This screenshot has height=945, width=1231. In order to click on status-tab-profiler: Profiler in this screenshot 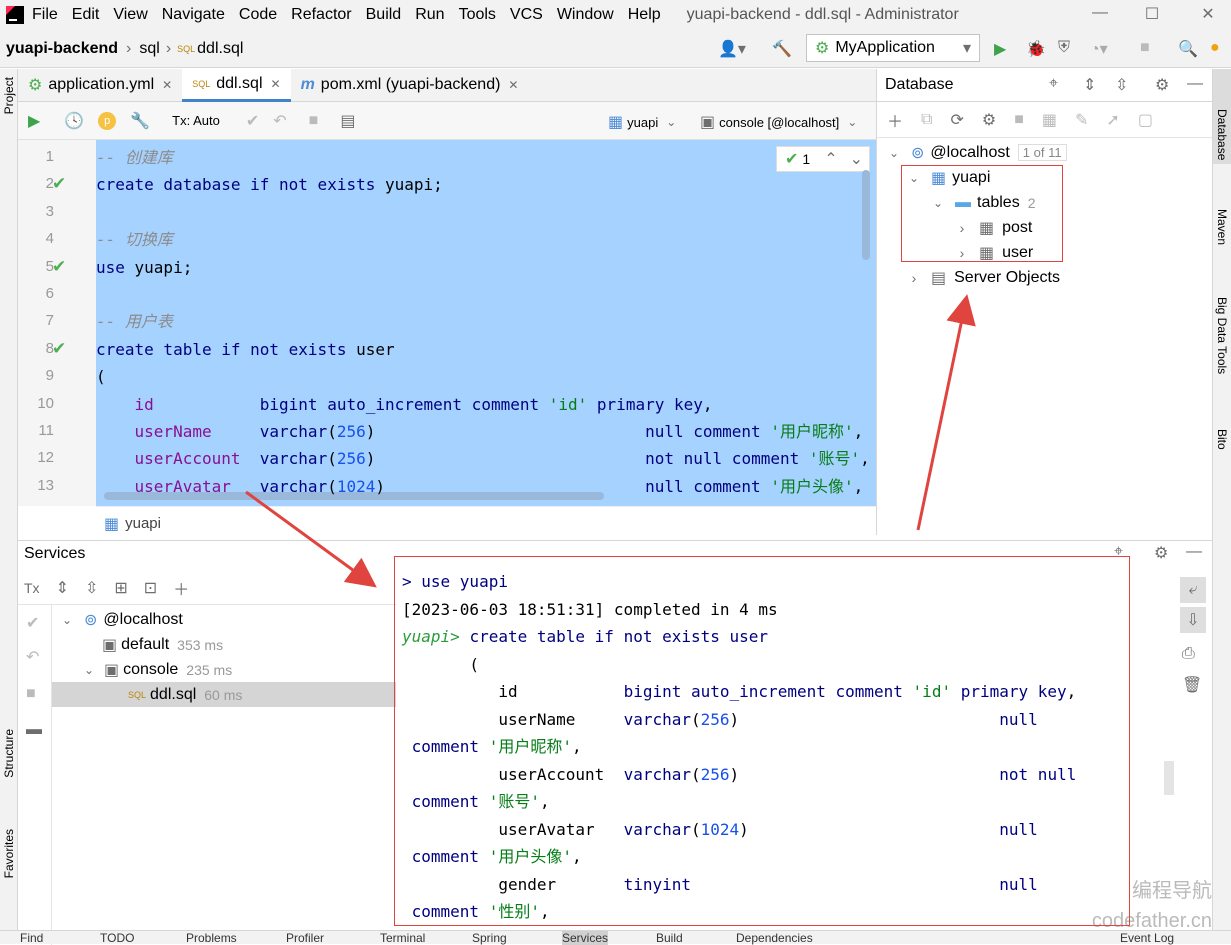, I will do `click(305, 938)`.